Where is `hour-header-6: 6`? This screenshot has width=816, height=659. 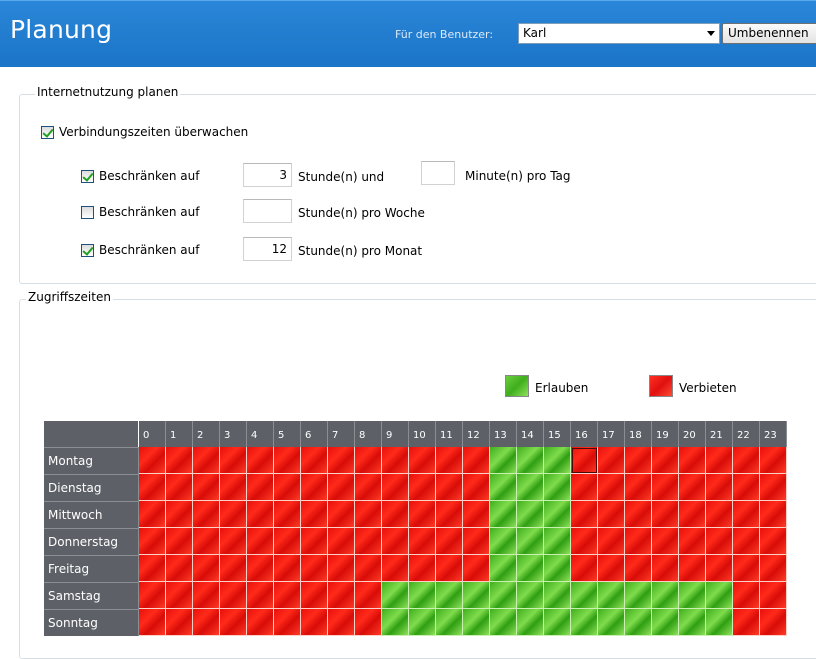 hour-header-6: 6 is located at coordinates (314, 434).